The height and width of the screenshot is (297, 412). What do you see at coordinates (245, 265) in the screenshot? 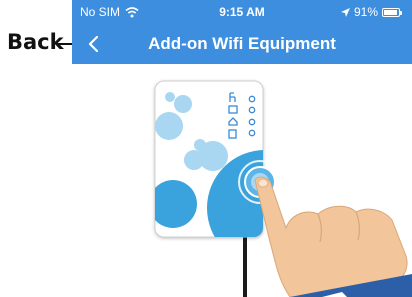
I see `device-cable` at bounding box center [245, 265].